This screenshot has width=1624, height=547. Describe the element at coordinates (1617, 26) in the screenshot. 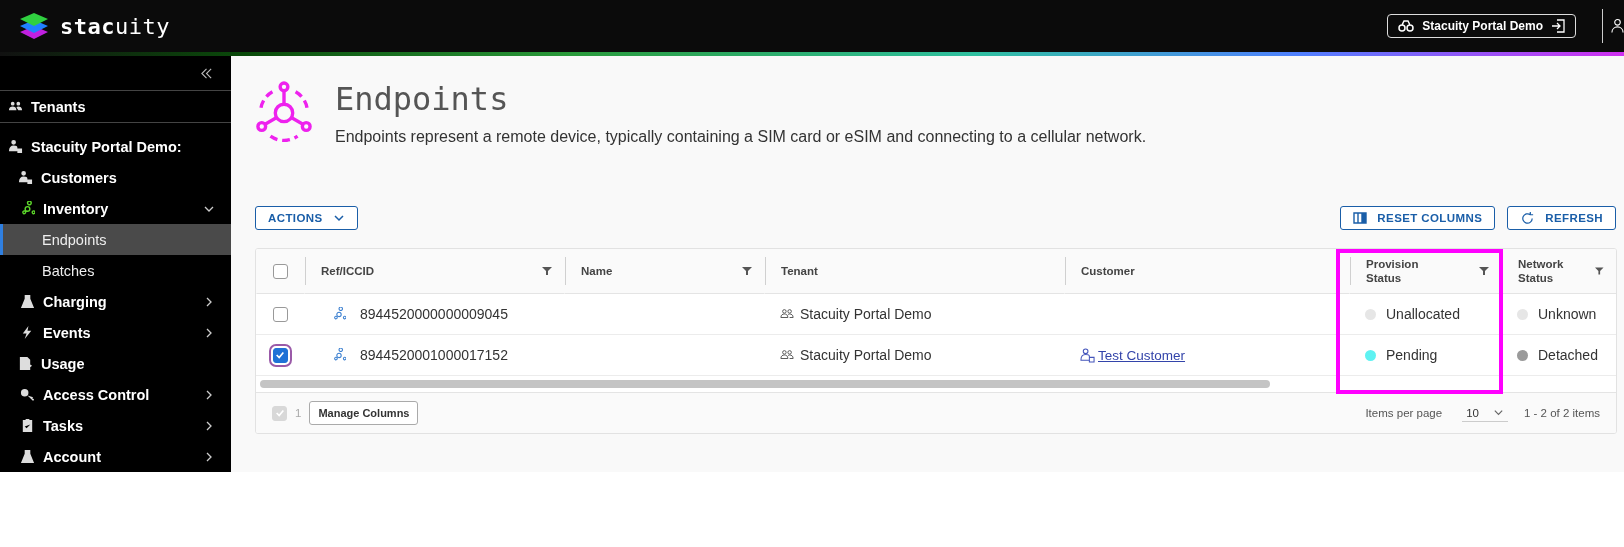

I see `user-icon` at that location.